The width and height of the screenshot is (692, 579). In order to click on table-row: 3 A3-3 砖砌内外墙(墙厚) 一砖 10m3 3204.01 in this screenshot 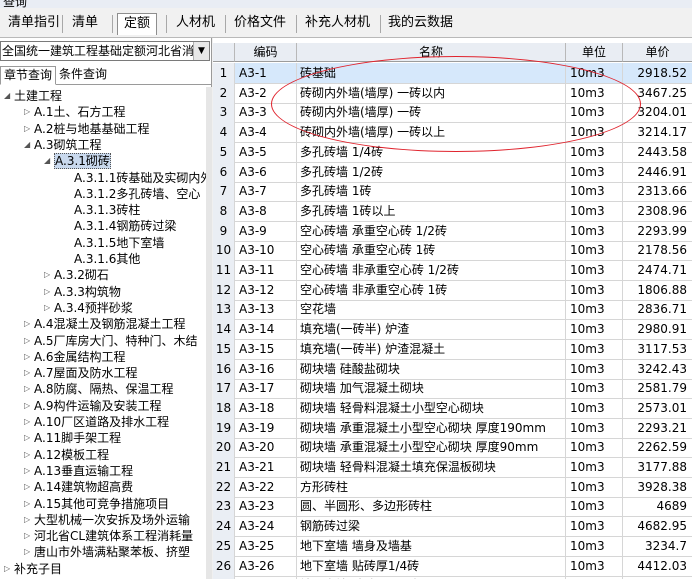, I will do `click(452, 113)`.